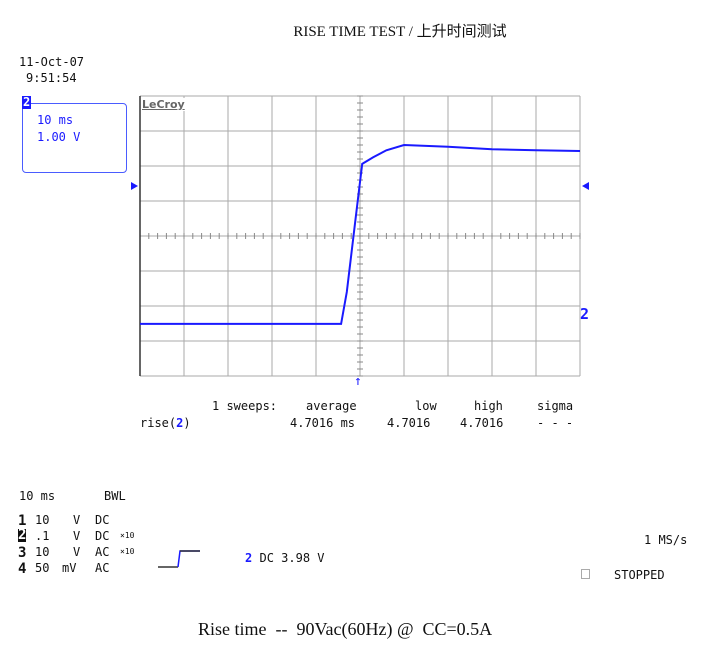  What do you see at coordinates (488, 406) in the screenshot?
I see `high-header: high` at bounding box center [488, 406].